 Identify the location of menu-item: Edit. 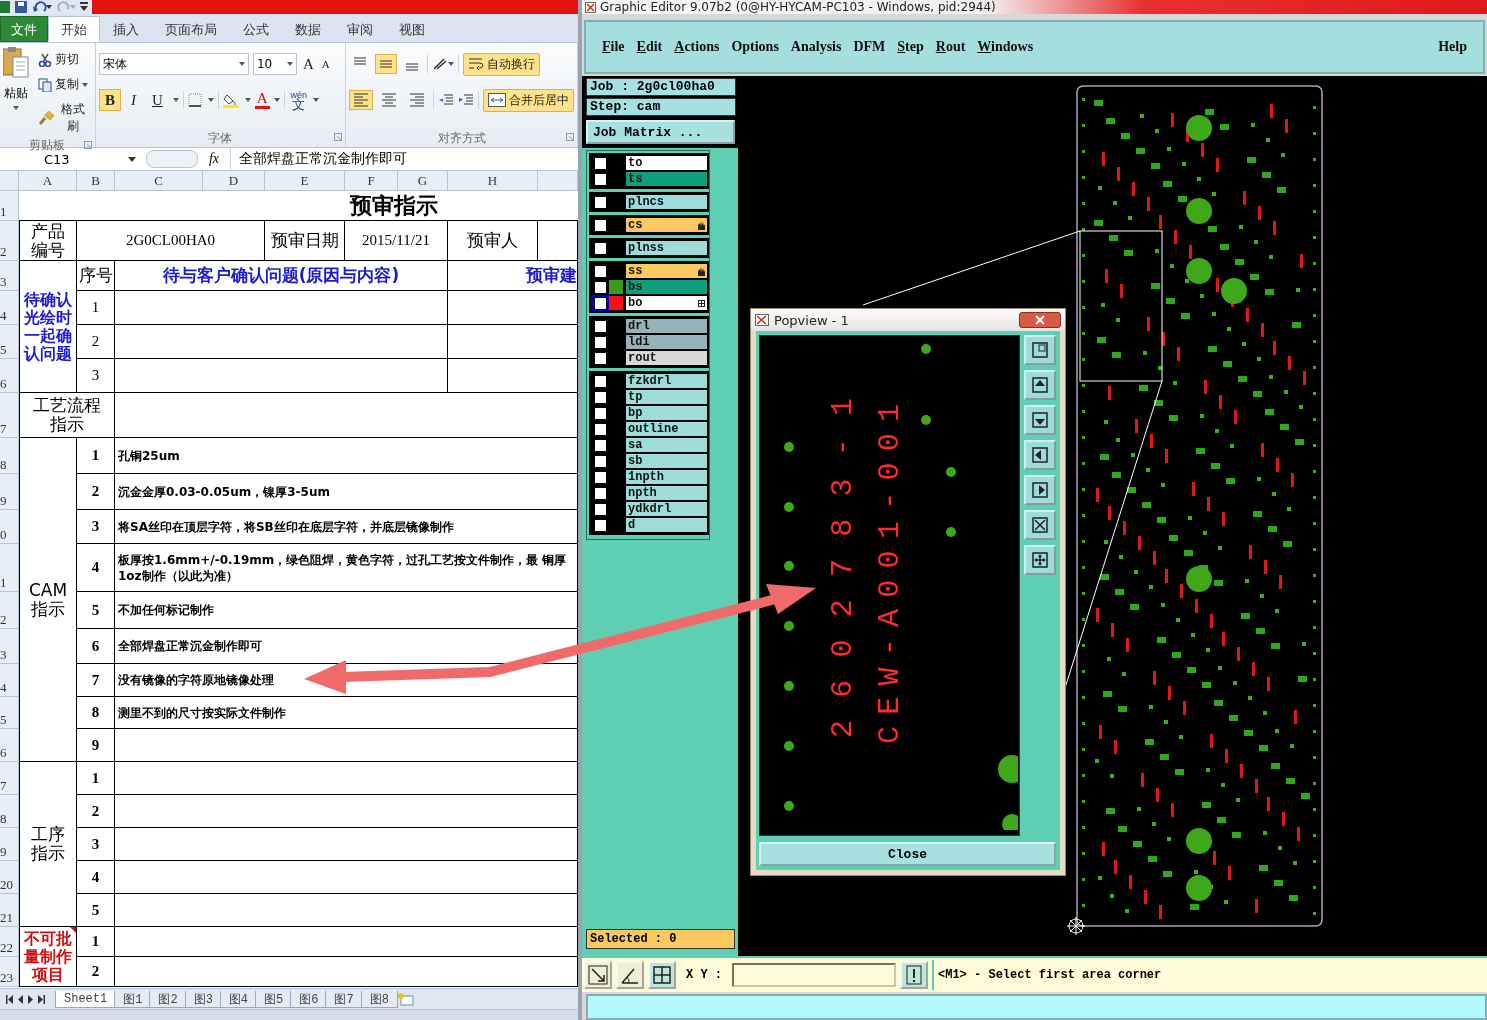
(649, 47).